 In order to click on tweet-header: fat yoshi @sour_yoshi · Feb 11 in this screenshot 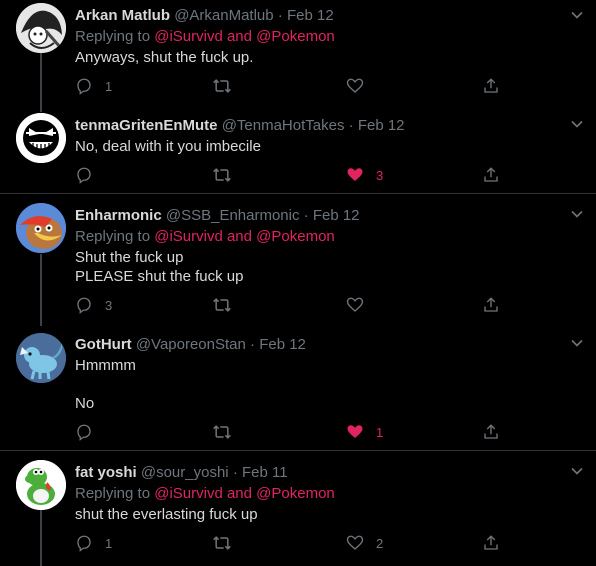, I will do `click(181, 472)`.